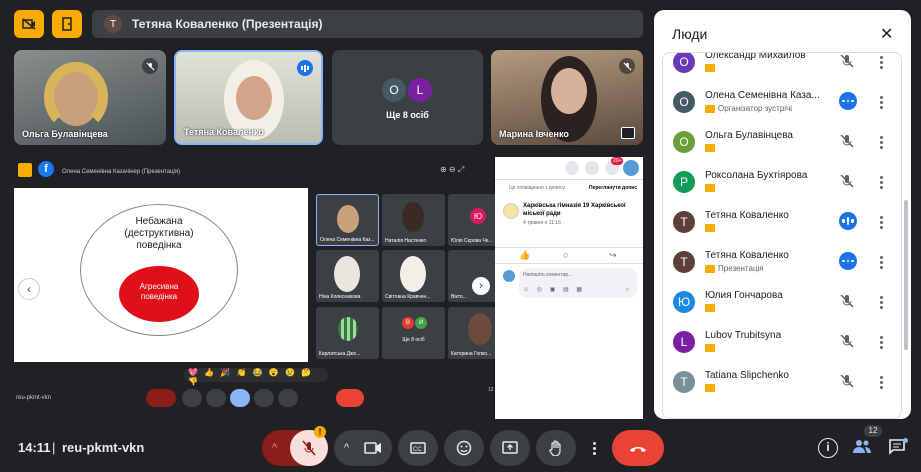 Image resolution: width=921 pixels, height=472 pixels. I want to click on participant-row: O Ольга Булавінцева, so click(782, 143).